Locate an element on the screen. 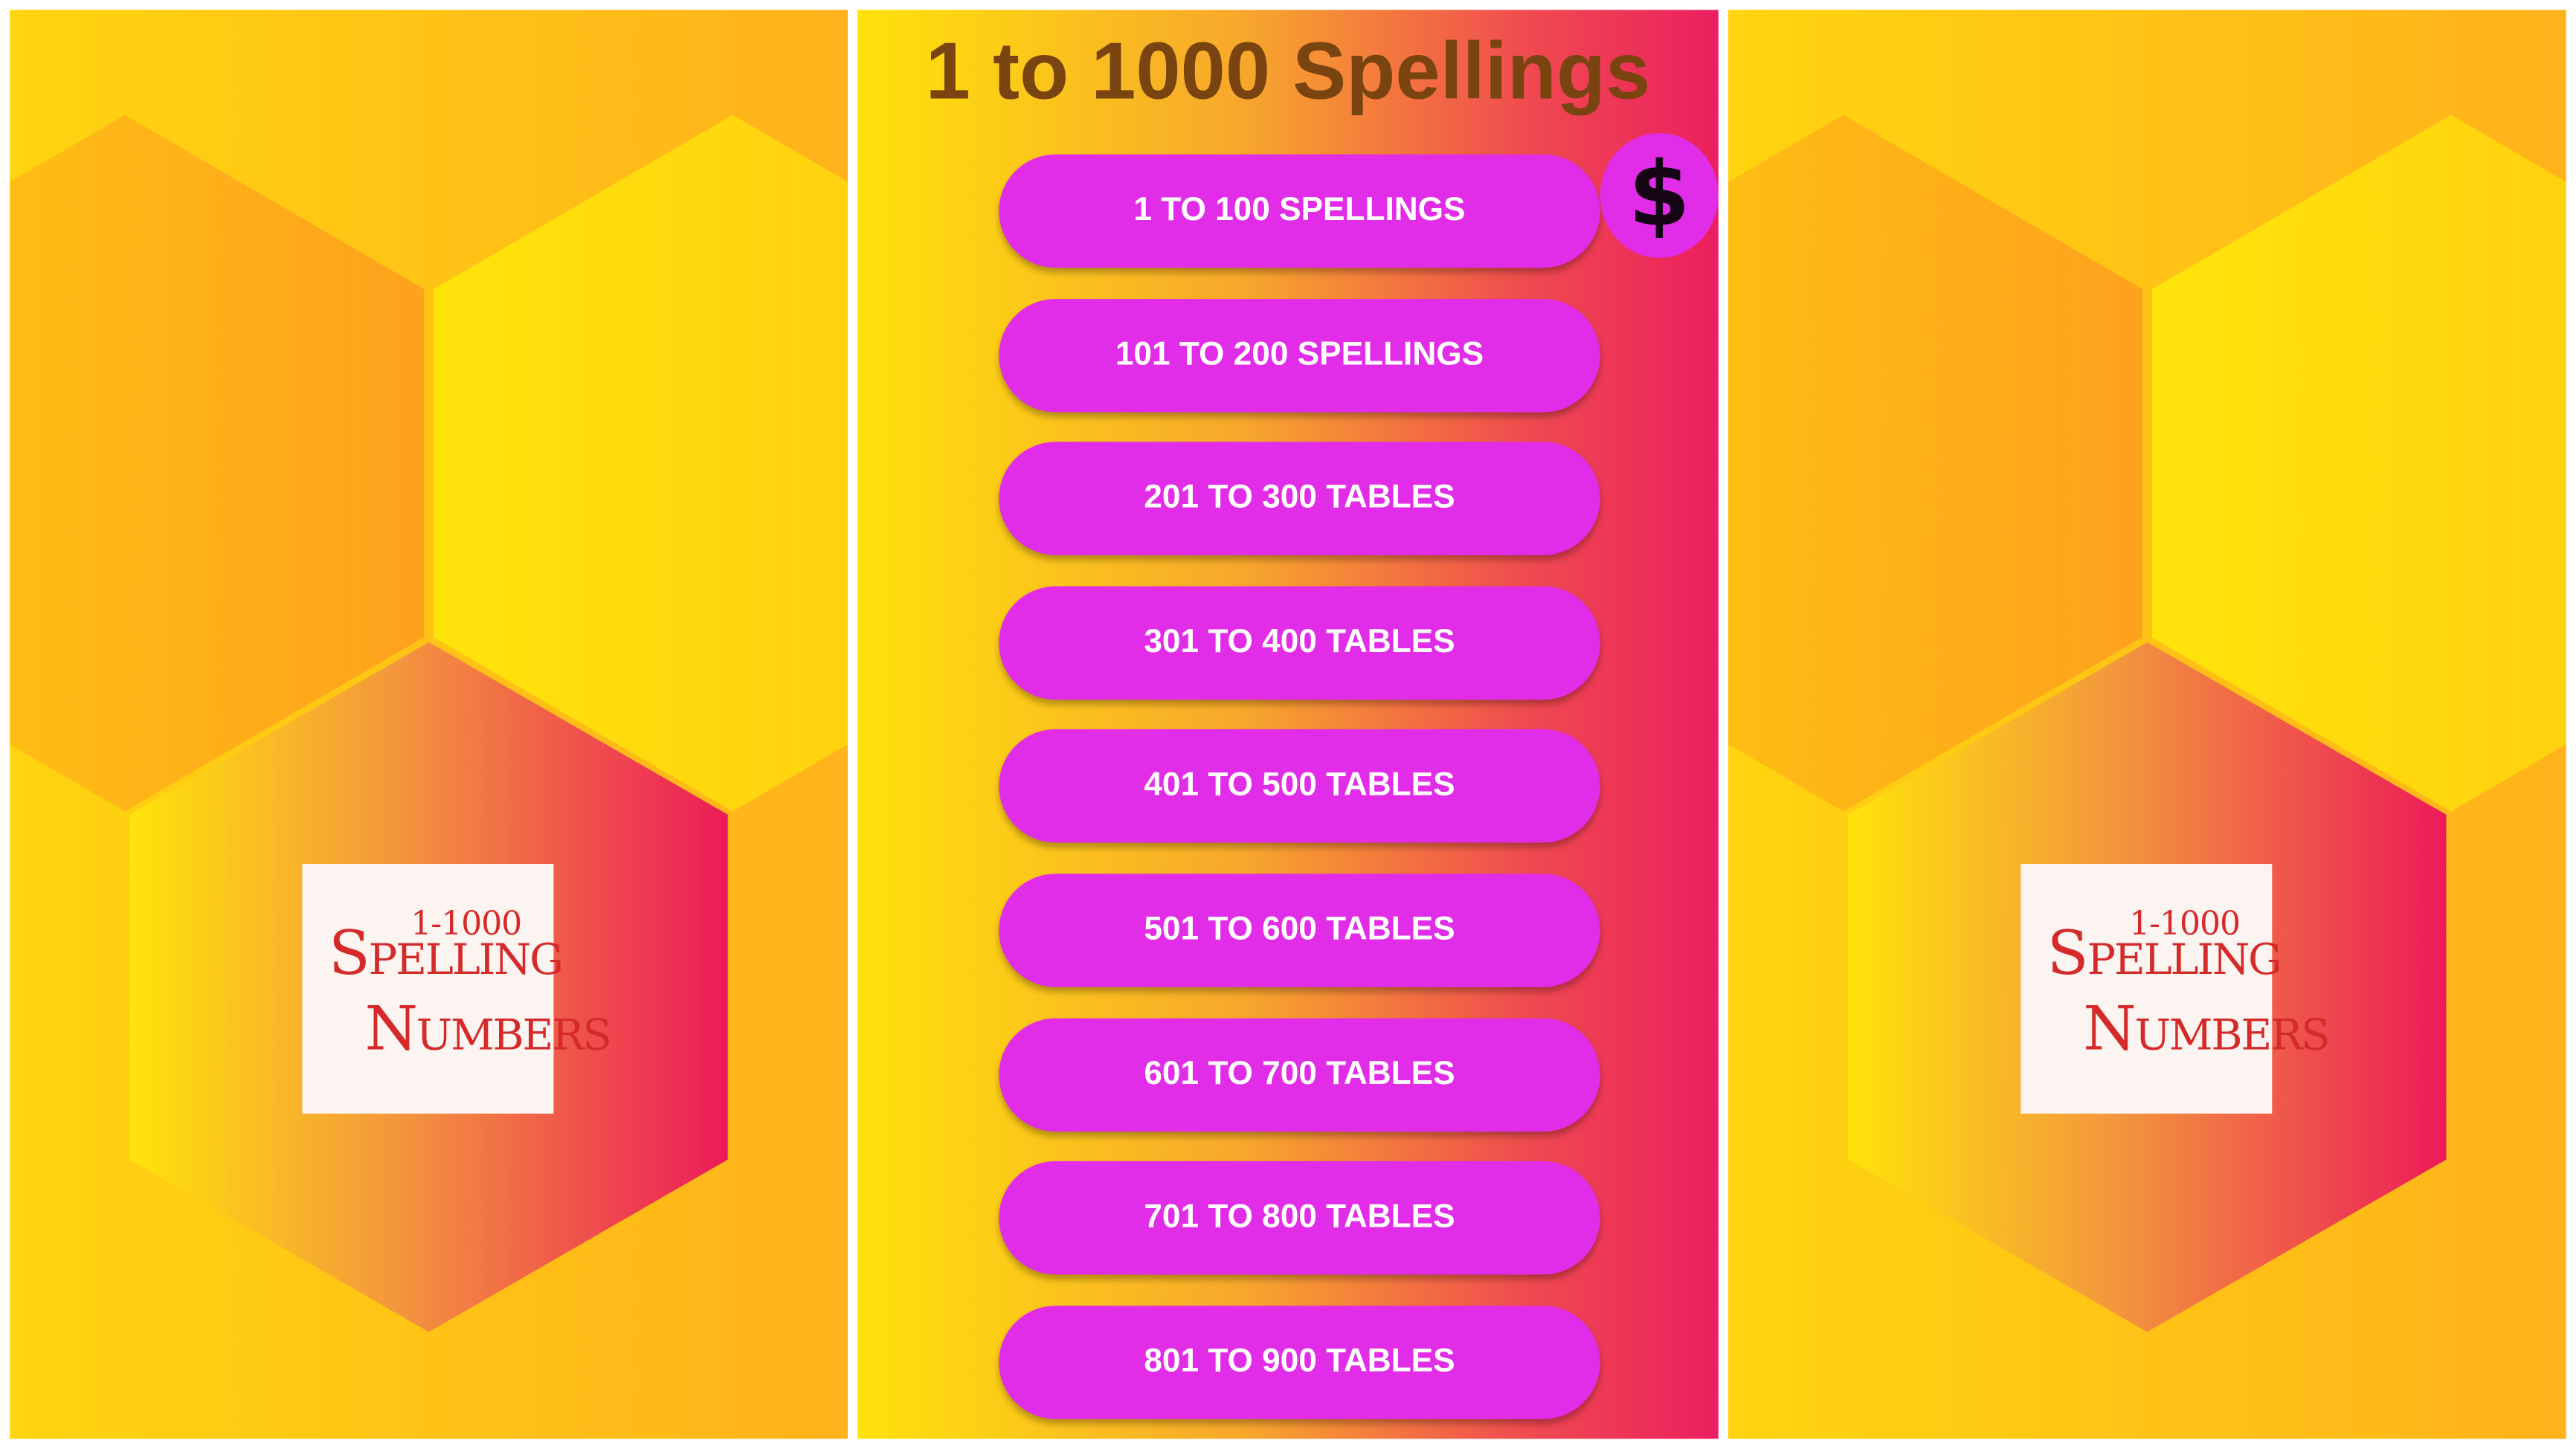  button-1-to-100-spellings: 1 TO 100 SPELLINGS is located at coordinates (1299, 211).